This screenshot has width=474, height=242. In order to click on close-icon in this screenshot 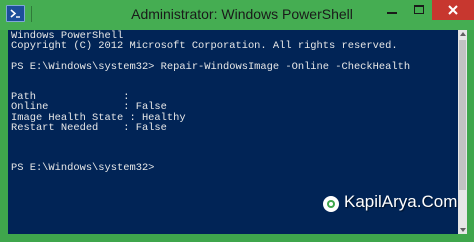, I will do `click(453, 10)`.